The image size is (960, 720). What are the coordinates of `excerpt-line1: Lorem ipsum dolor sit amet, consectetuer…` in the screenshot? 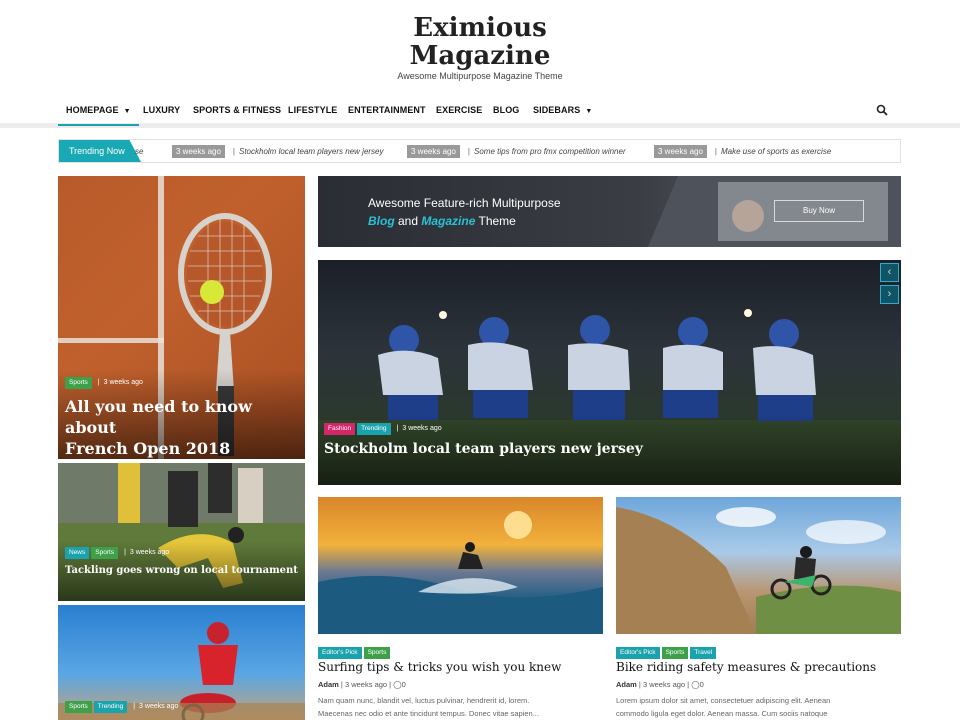 It's located at (723, 700).